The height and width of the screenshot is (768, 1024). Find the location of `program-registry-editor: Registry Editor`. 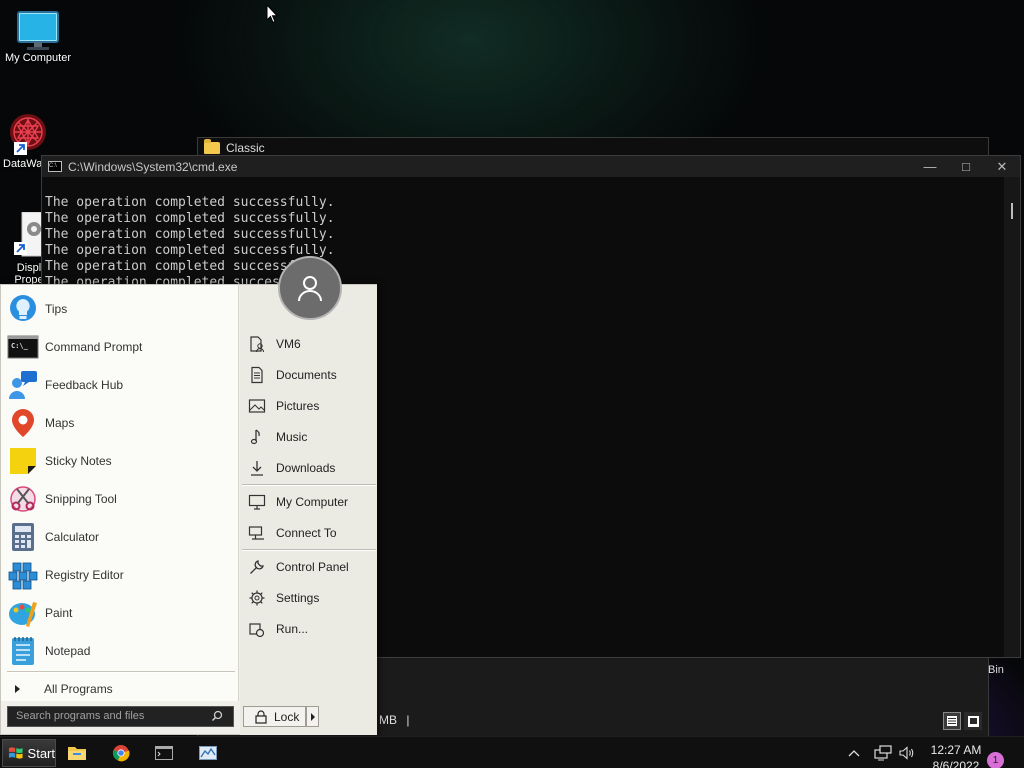

program-registry-editor: Registry Editor is located at coordinates (120, 575).